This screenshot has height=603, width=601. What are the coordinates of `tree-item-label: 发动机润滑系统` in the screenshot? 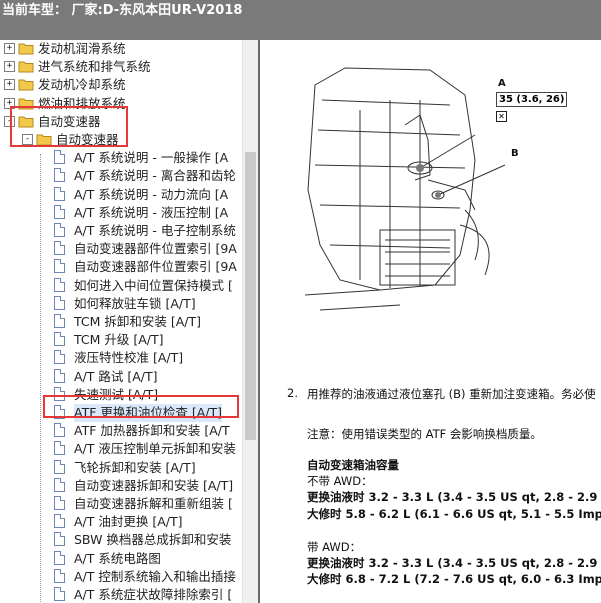 It's located at (82, 48).